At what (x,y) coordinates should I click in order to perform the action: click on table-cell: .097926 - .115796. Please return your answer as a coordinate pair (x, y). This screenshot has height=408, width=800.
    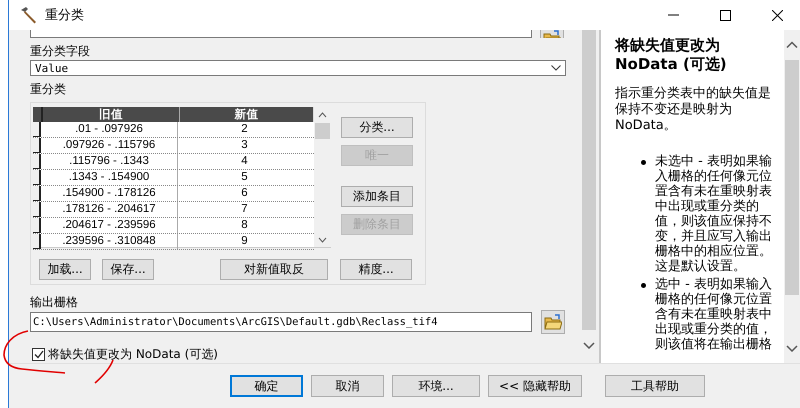
    Looking at the image, I should click on (109, 145).